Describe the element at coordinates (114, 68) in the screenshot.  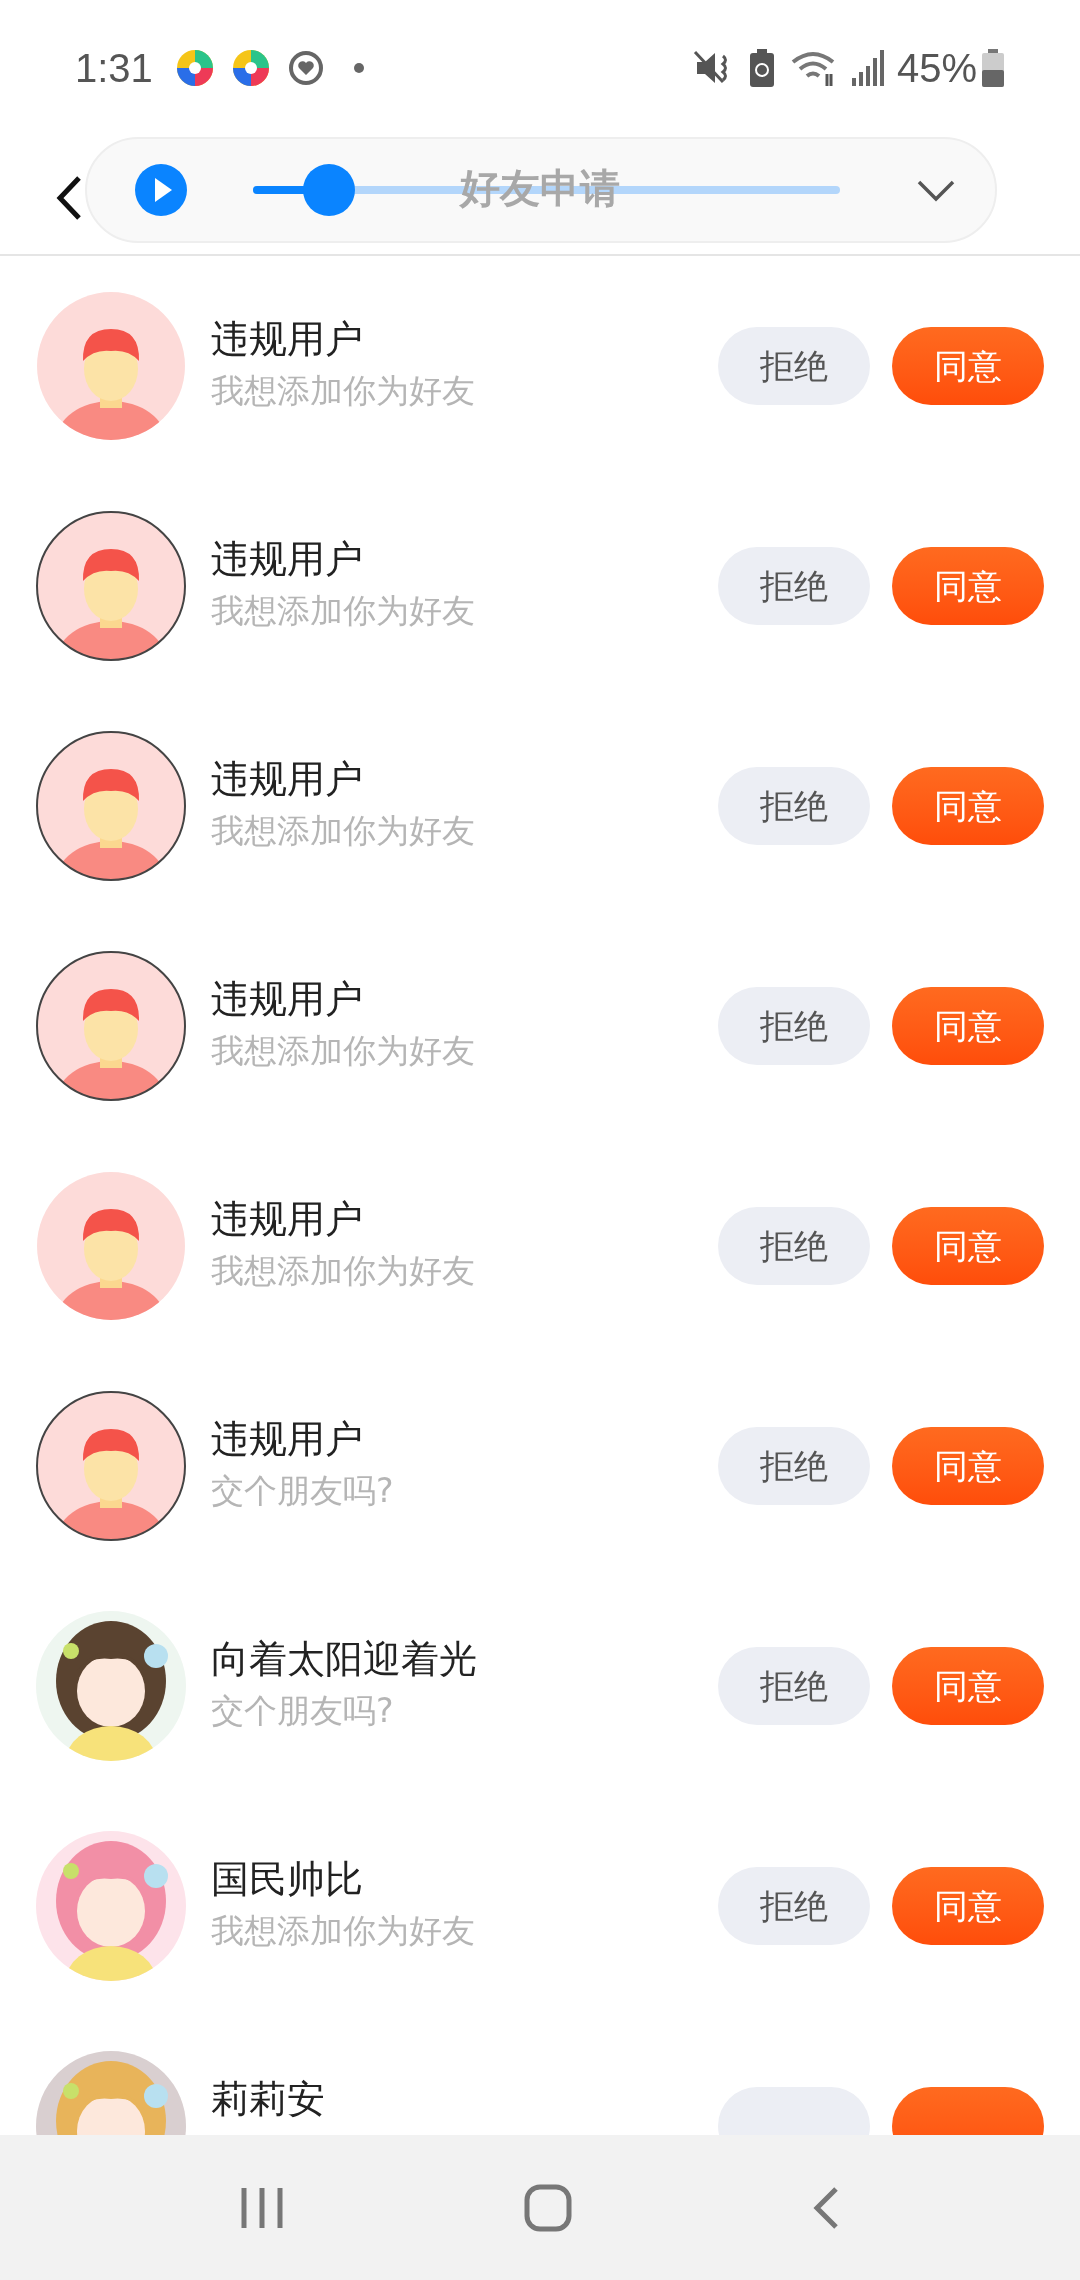
I see `status-time: 1:31` at that location.